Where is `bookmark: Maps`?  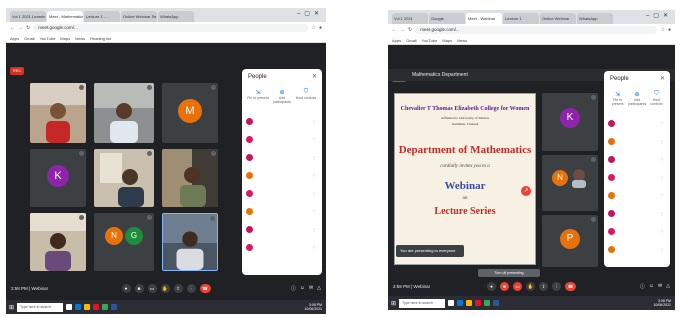
bookmark: Maps is located at coordinates (447, 40).